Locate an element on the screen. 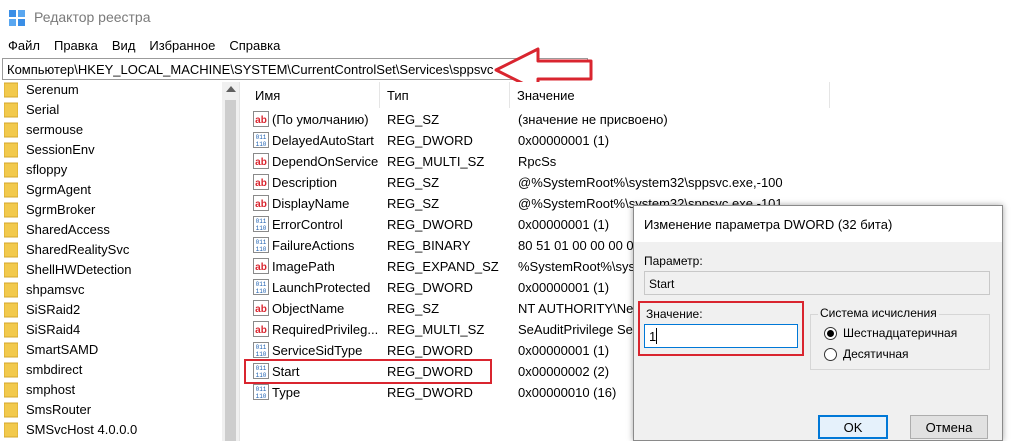  window-titlebar: Редактор реестра is located at coordinates (512, 17).